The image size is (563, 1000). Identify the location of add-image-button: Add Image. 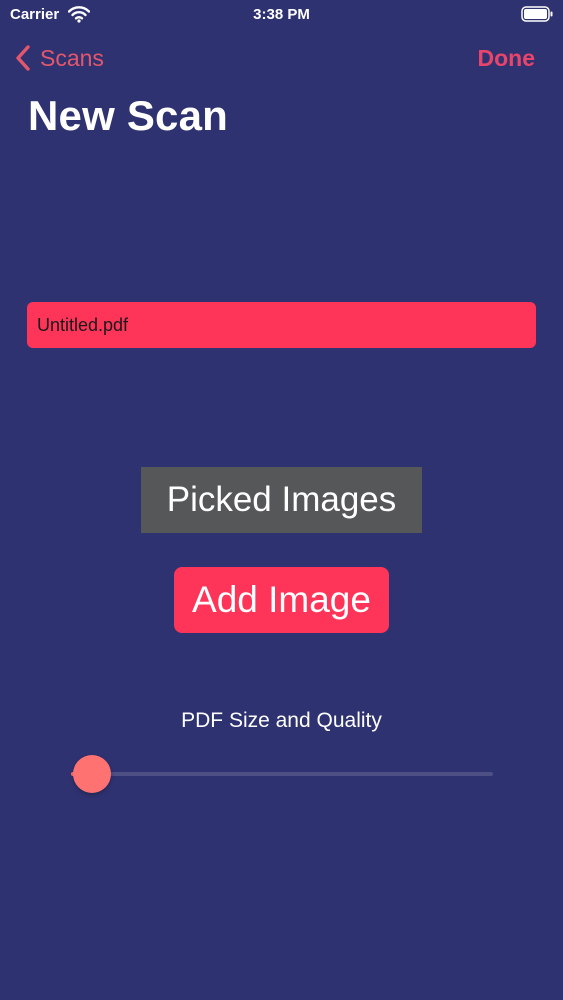
(281, 600).